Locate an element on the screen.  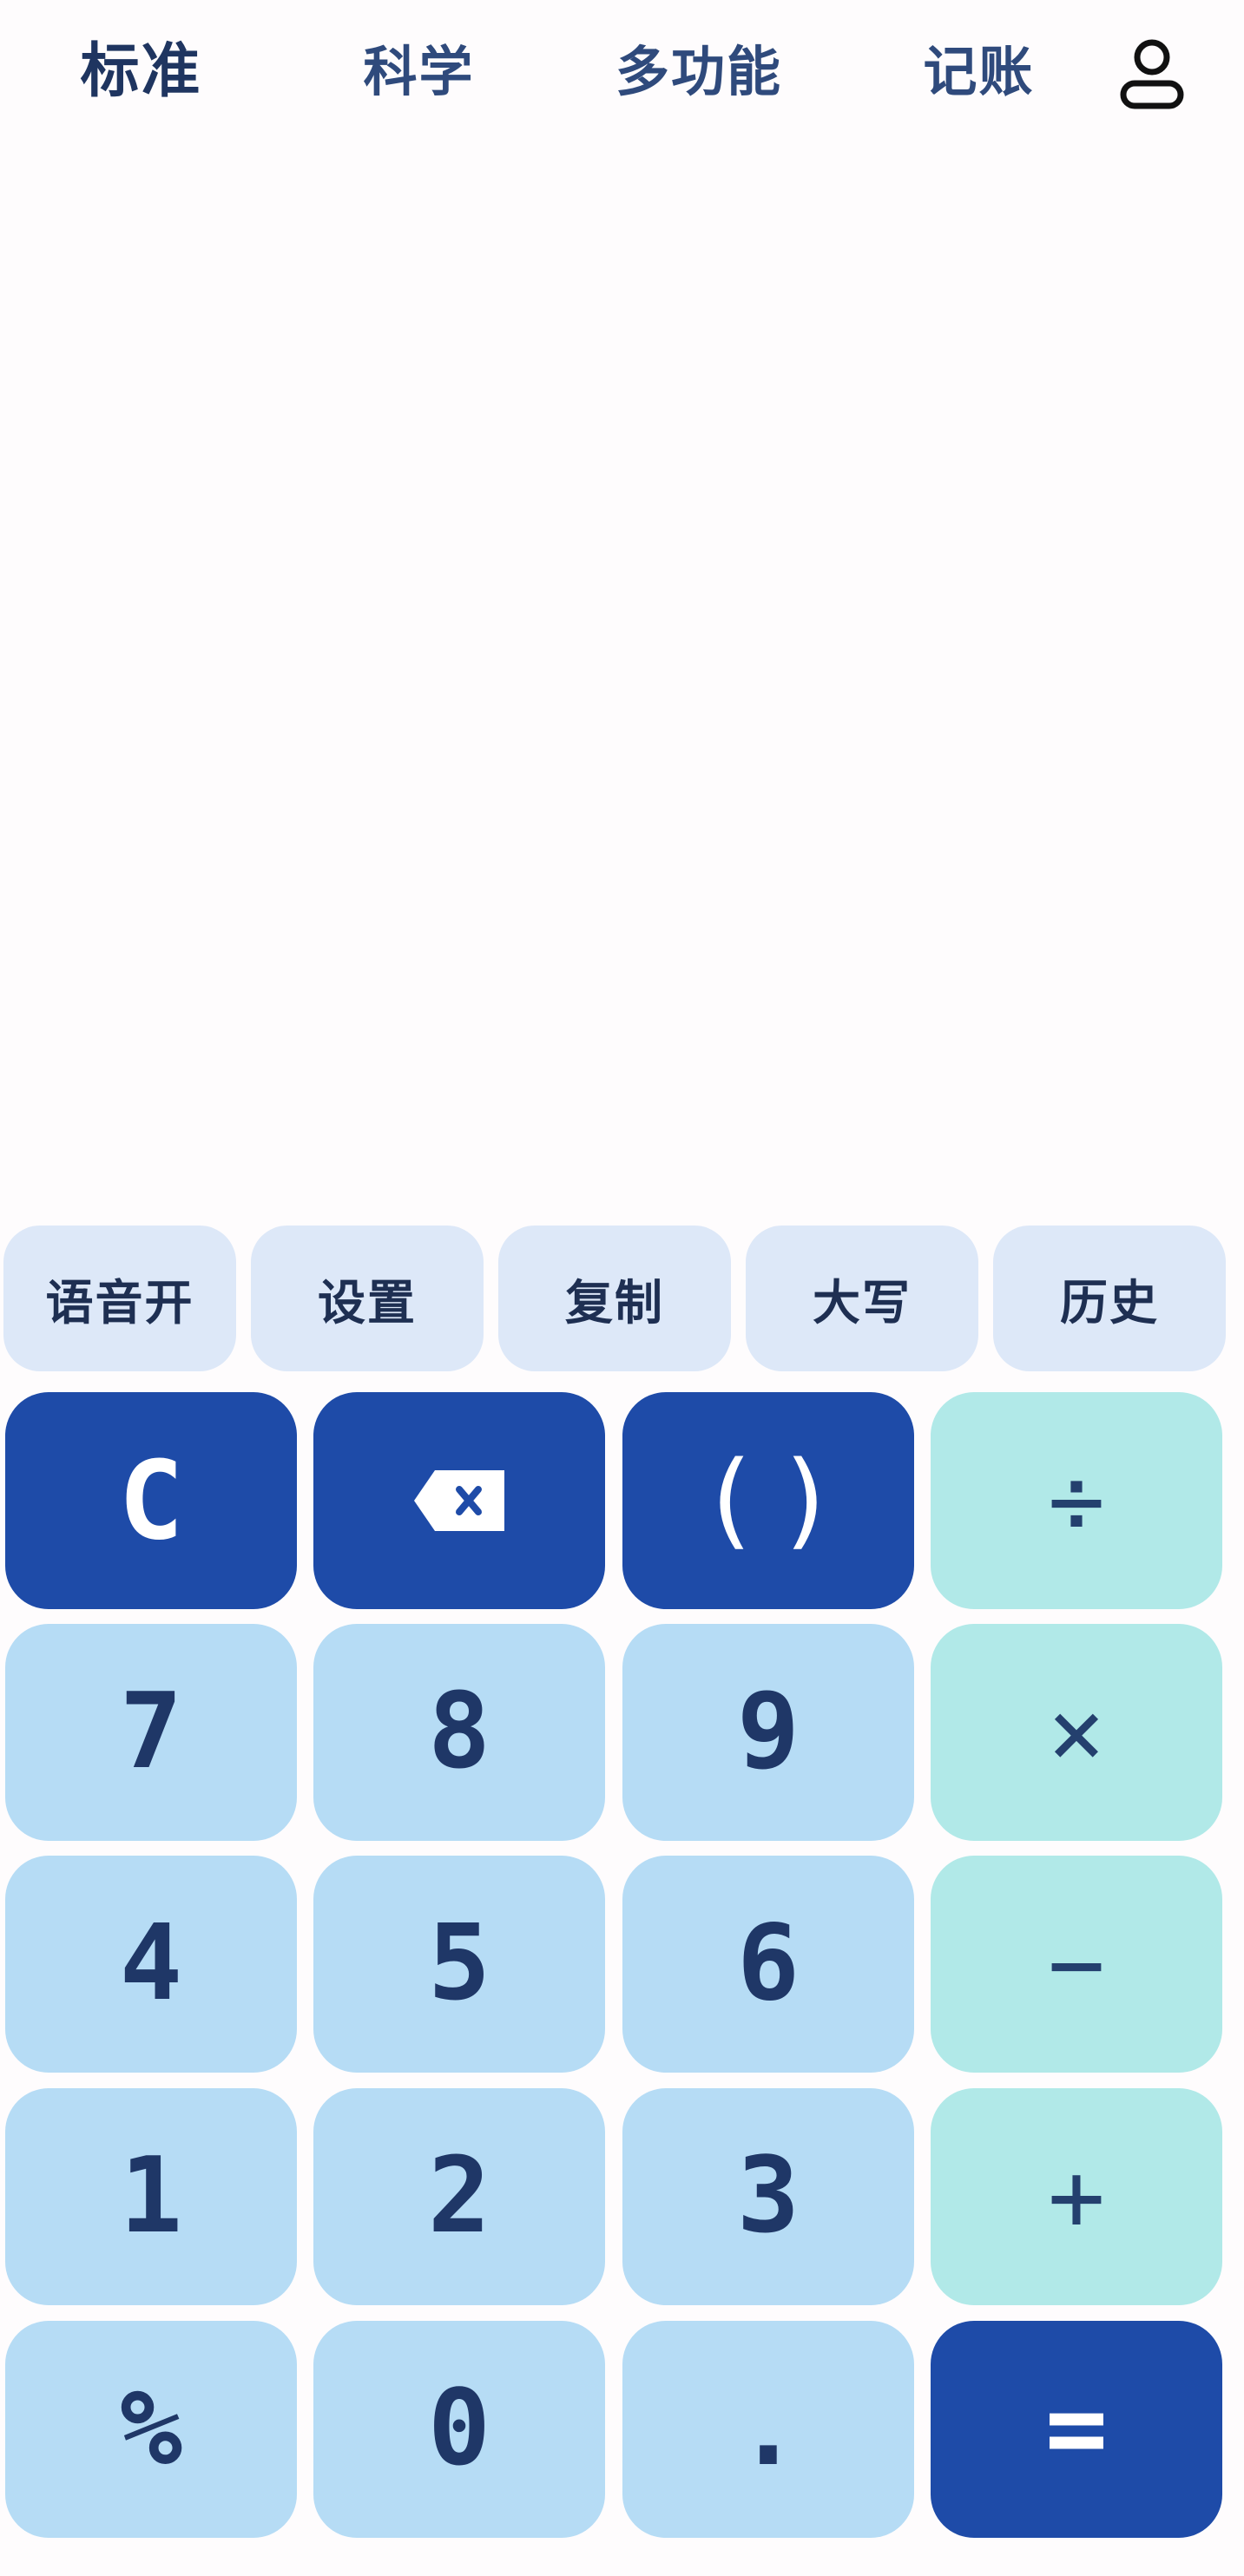
clear-button: C is located at coordinates (151, 1501).